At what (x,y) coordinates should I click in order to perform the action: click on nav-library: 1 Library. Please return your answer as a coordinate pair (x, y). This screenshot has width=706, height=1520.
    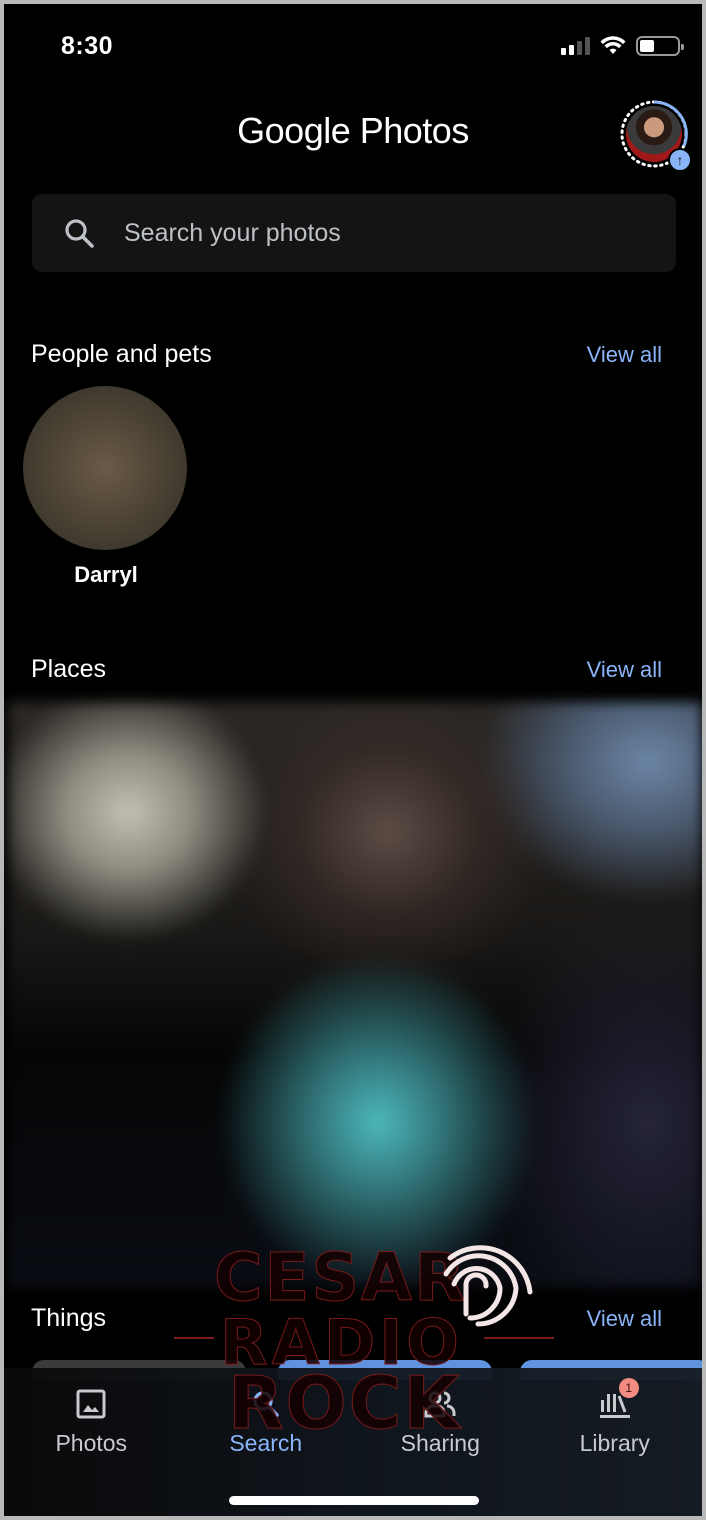
    Looking at the image, I should click on (615, 1442).